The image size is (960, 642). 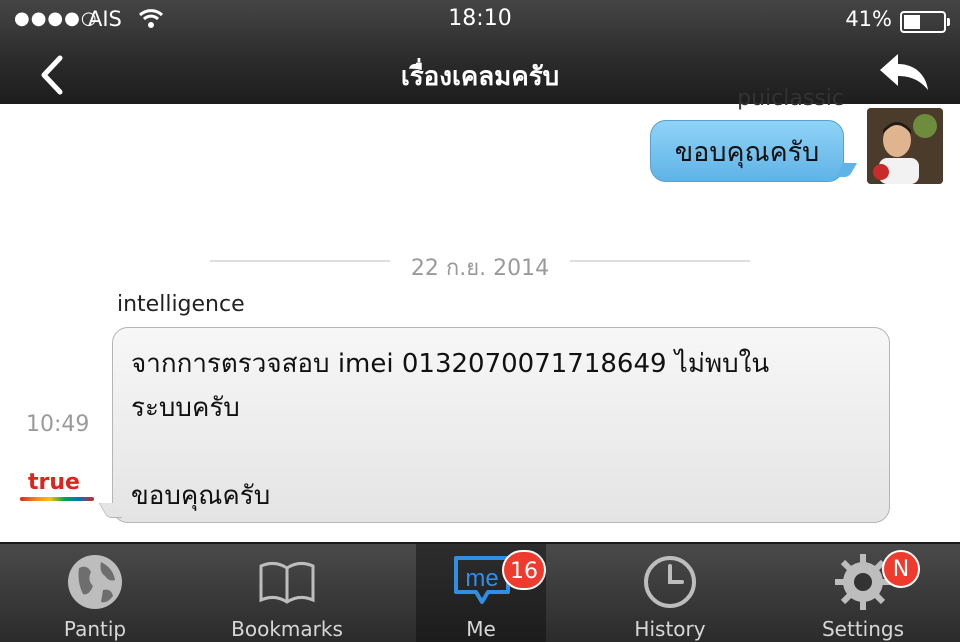 I want to click on clock: 18:10, so click(x=480, y=18).